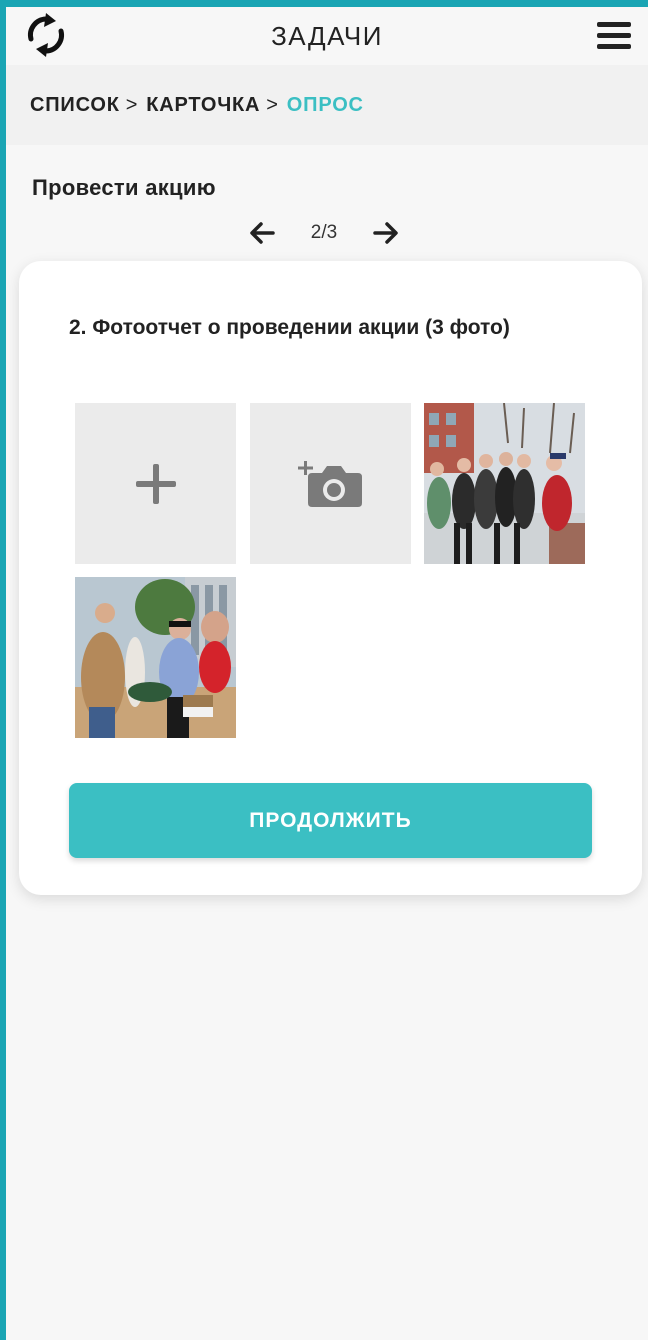 This screenshot has width=648, height=1340. I want to click on arrow-left-icon, so click(262, 233).